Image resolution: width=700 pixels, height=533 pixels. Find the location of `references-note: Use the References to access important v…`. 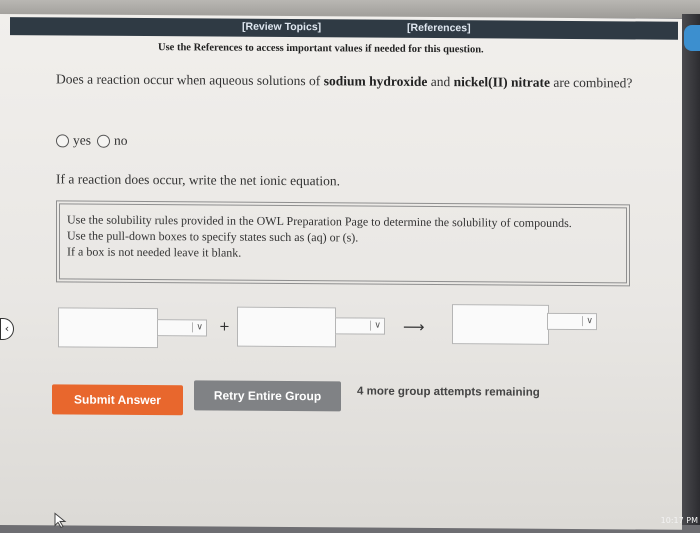

references-note: Use the References to access important v… is located at coordinates (321, 49).